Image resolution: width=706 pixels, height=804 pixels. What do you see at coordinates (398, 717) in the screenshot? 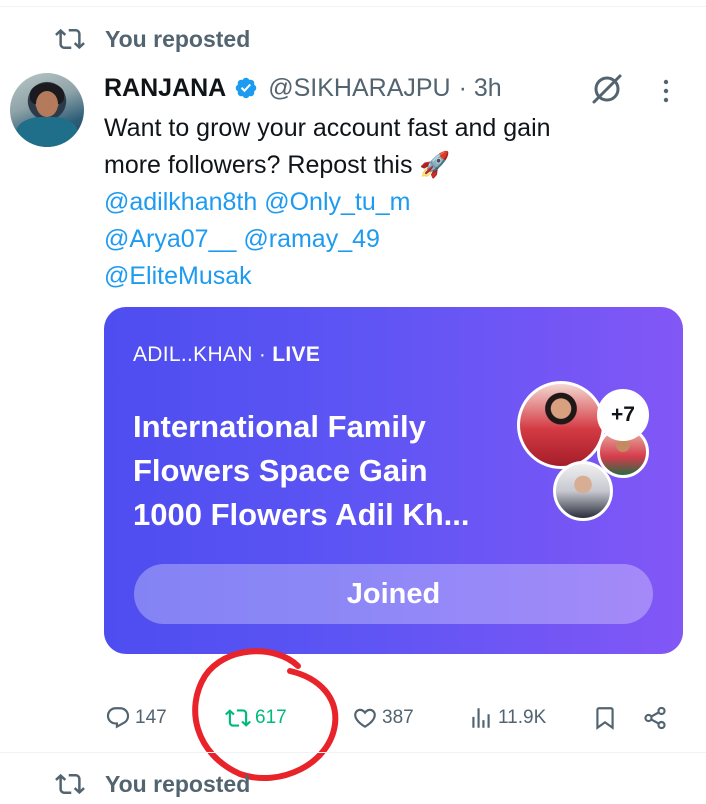
I see `like-count: 387` at bounding box center [398, 717].